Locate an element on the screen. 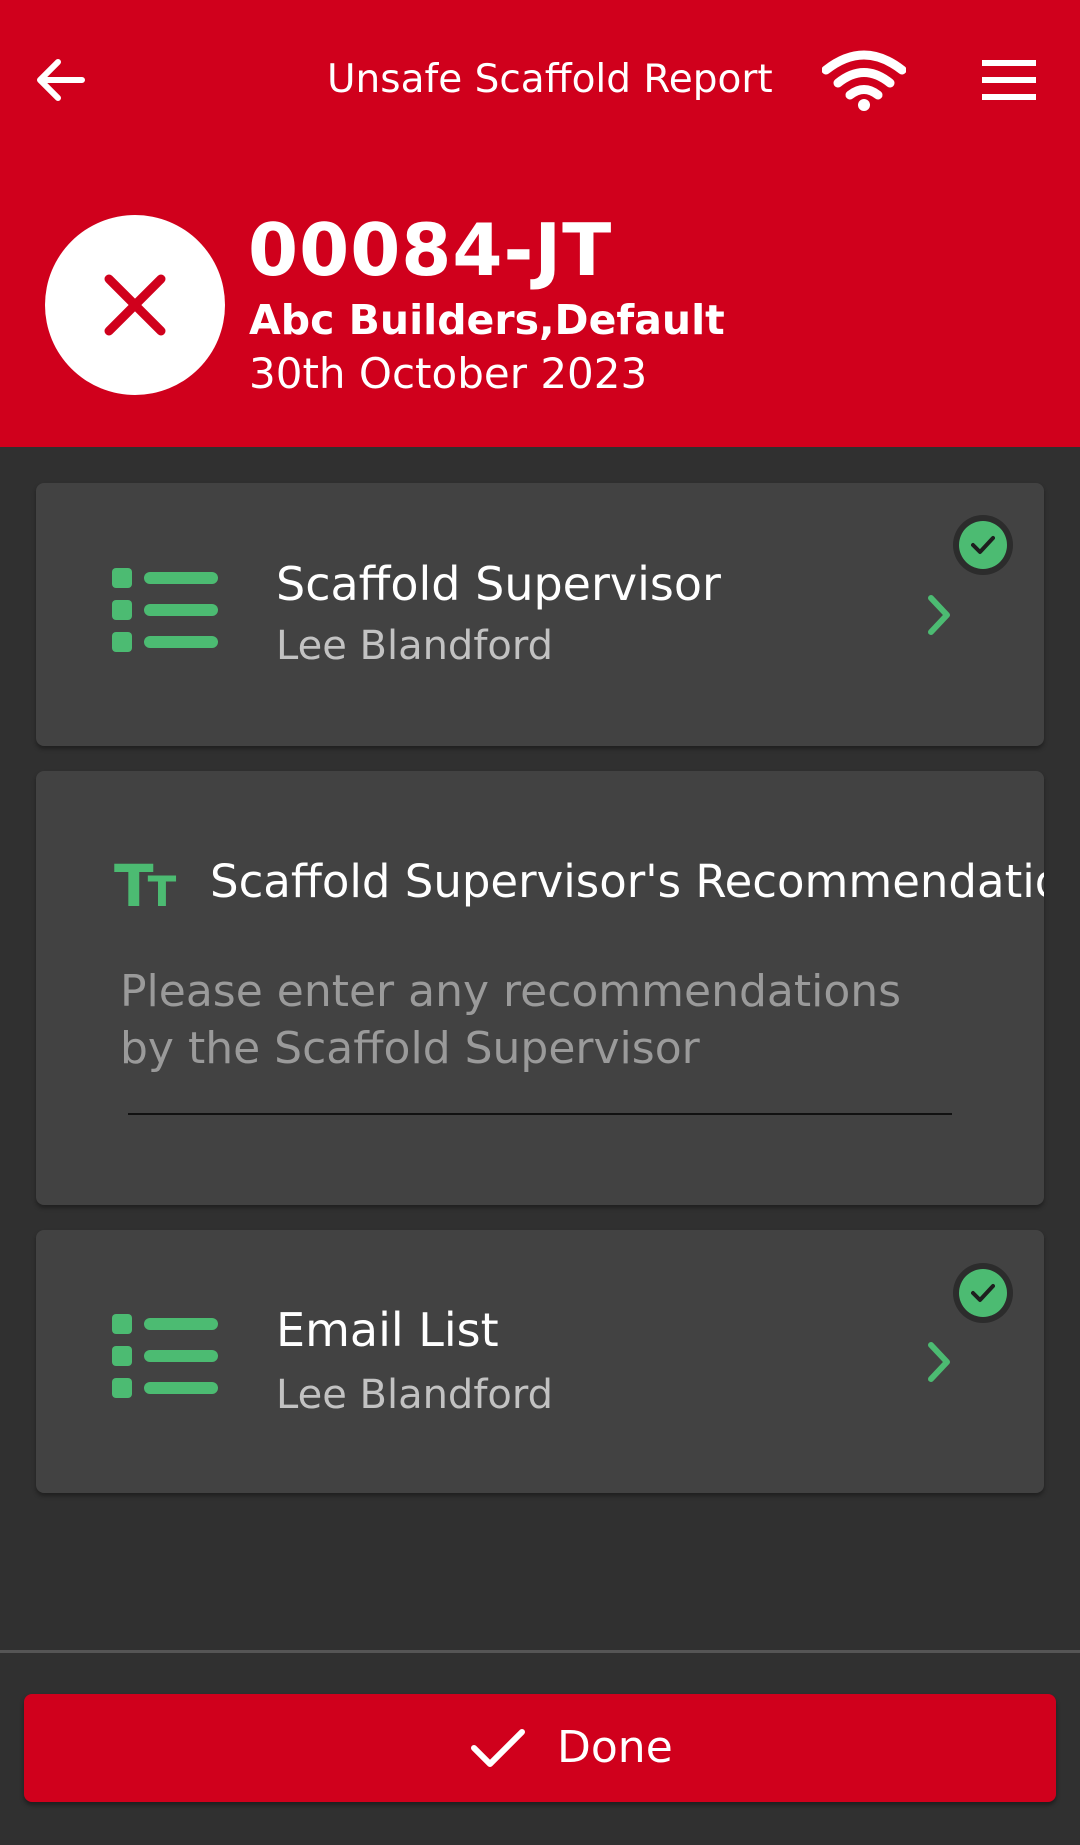  wifi-icon is located at coordinates (864, 80).